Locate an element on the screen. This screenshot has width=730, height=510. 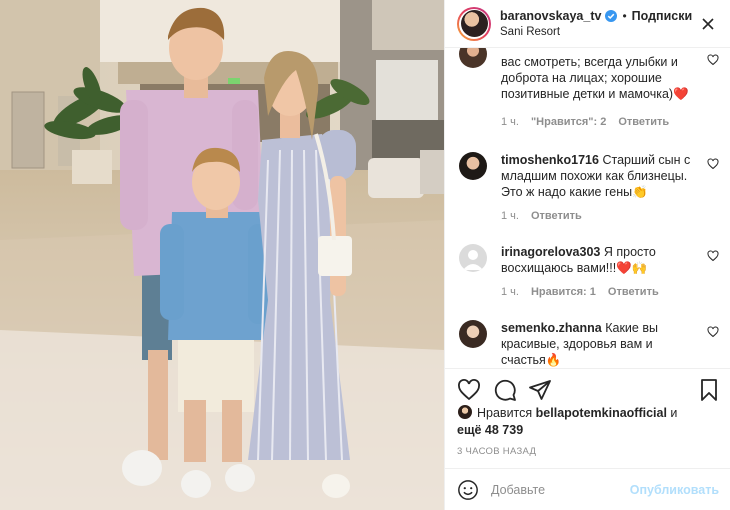
likes-prefix: Нравится is located at coordinates (505, 413).